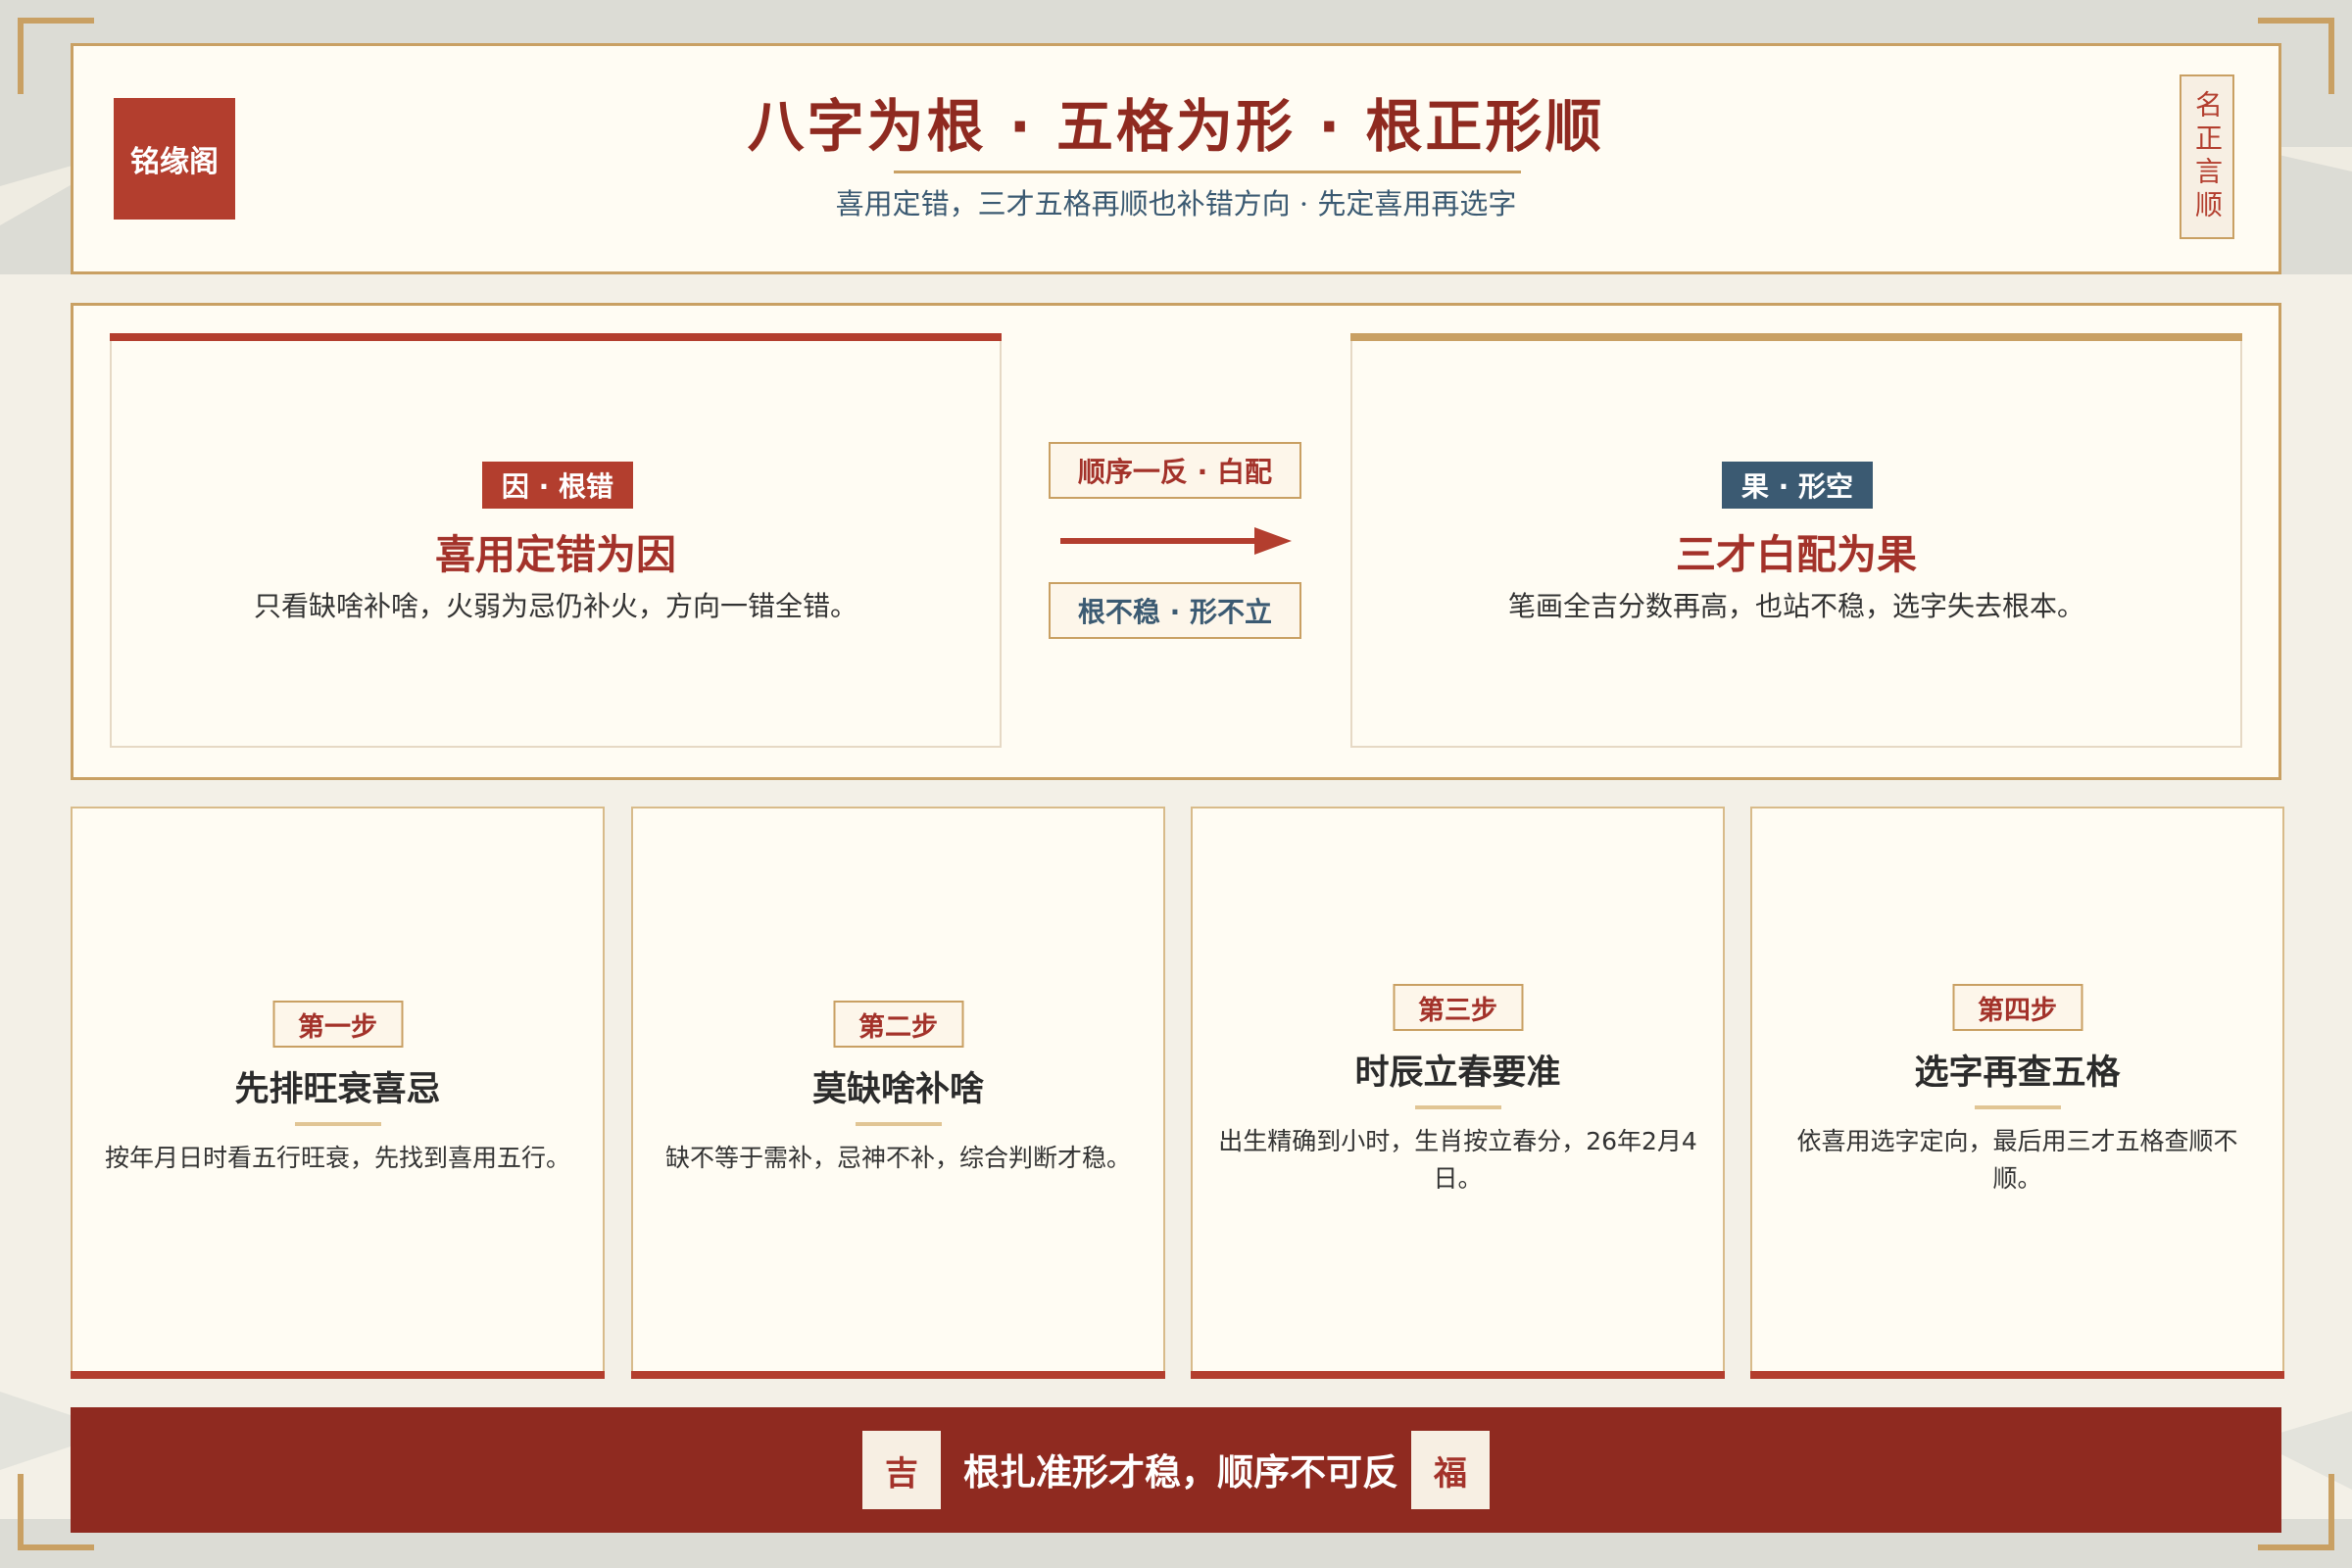  Describe the element at coordinates (897, 1089) in the screenshot. I see `step-title: 莫缺啥补啥` at that location.